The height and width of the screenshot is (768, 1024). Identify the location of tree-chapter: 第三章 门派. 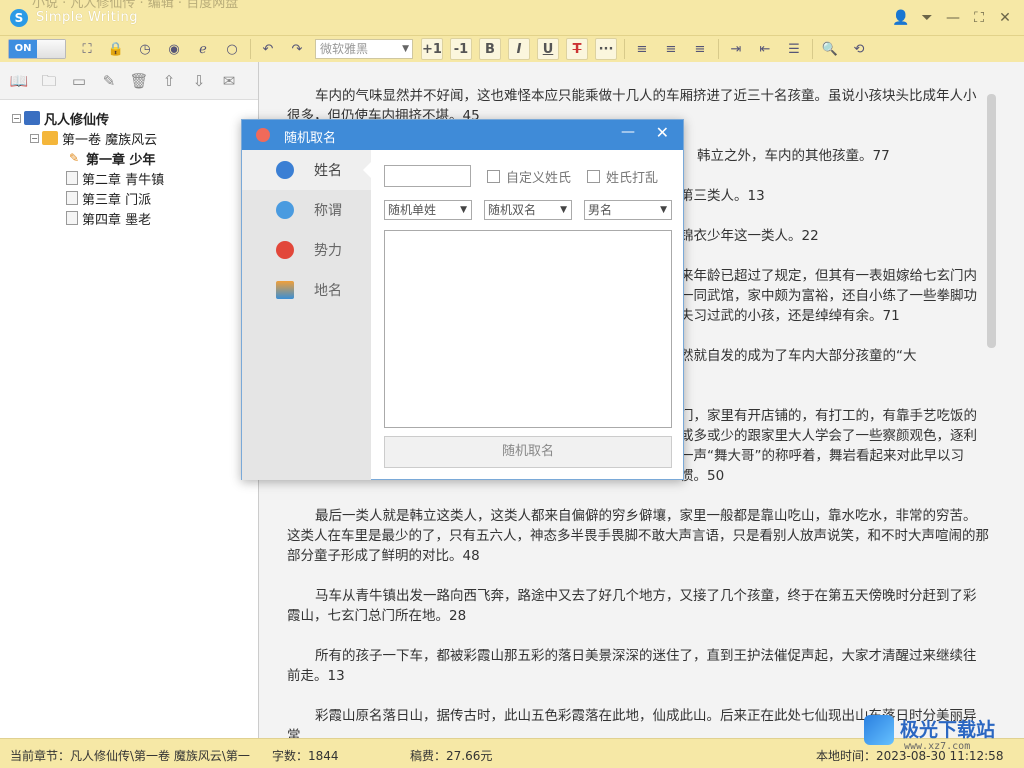
(135, 198).